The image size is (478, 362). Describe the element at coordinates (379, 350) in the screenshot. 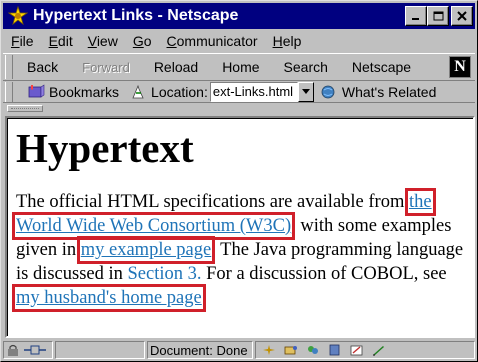

I see `pen-icon` at that location.